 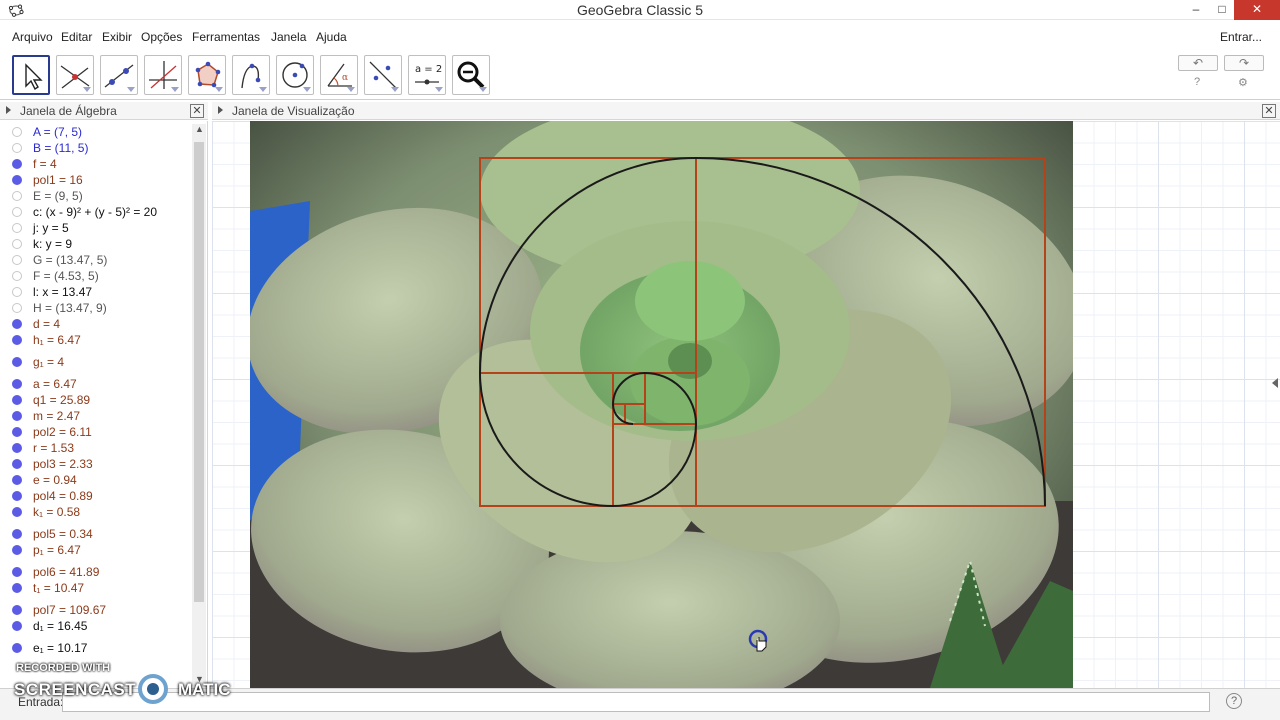 I want to click on reflect-tool-button, so click(x=383, y=75).